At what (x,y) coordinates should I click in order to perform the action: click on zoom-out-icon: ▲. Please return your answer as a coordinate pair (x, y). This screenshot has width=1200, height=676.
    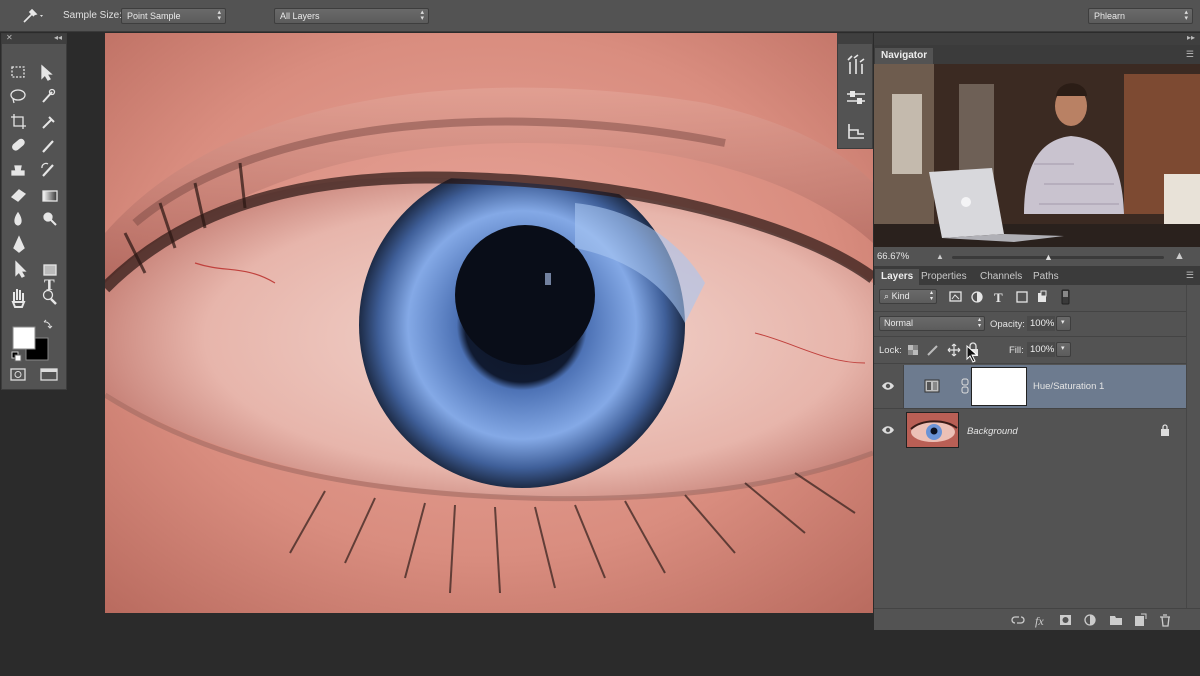
    Looking at the image, I should click on (940, 256).